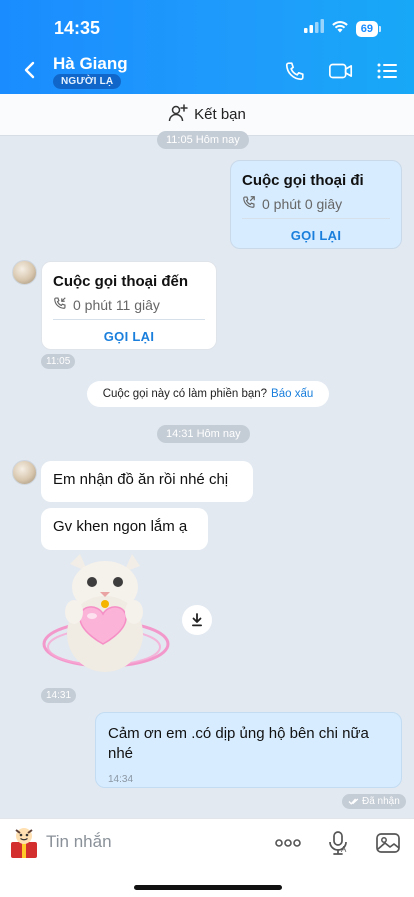  Describe the element at coordinates (208, 887) in the screenshot. I see `home-indicator` at that location.